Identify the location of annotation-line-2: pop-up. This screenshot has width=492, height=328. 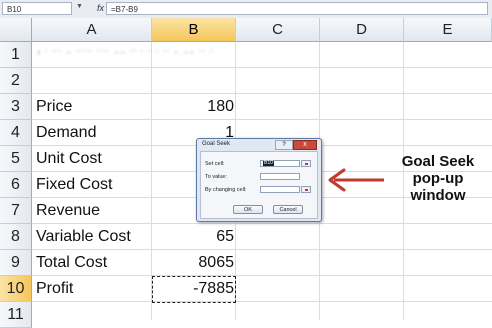
(438, 178).